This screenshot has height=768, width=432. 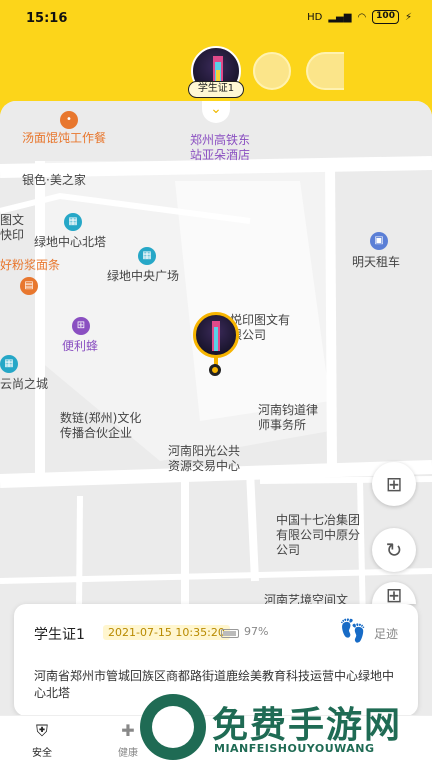 I want to click on poi-yueyin: 悦印图文有限公司, so click(x=260, y=328).